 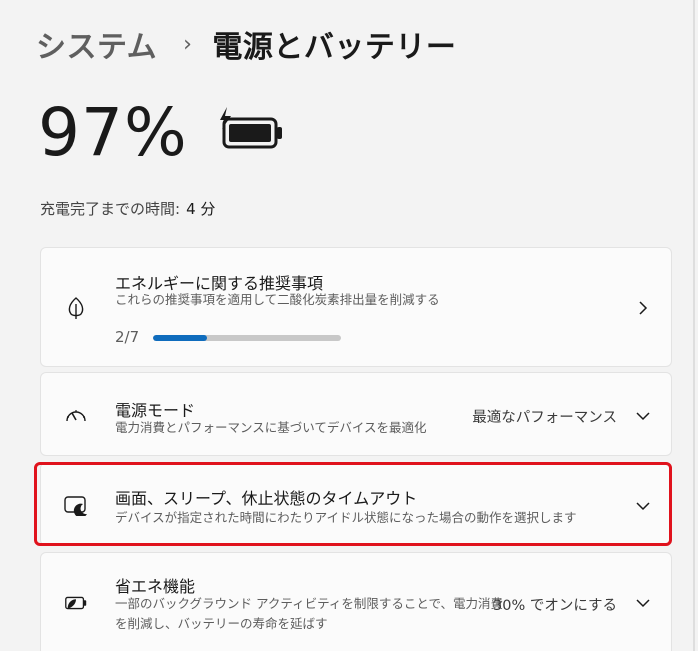 What do you see at coordinates (251, 130) in the screenshot?
I see `battery-charging-icon` at bounding box center [251, 130].